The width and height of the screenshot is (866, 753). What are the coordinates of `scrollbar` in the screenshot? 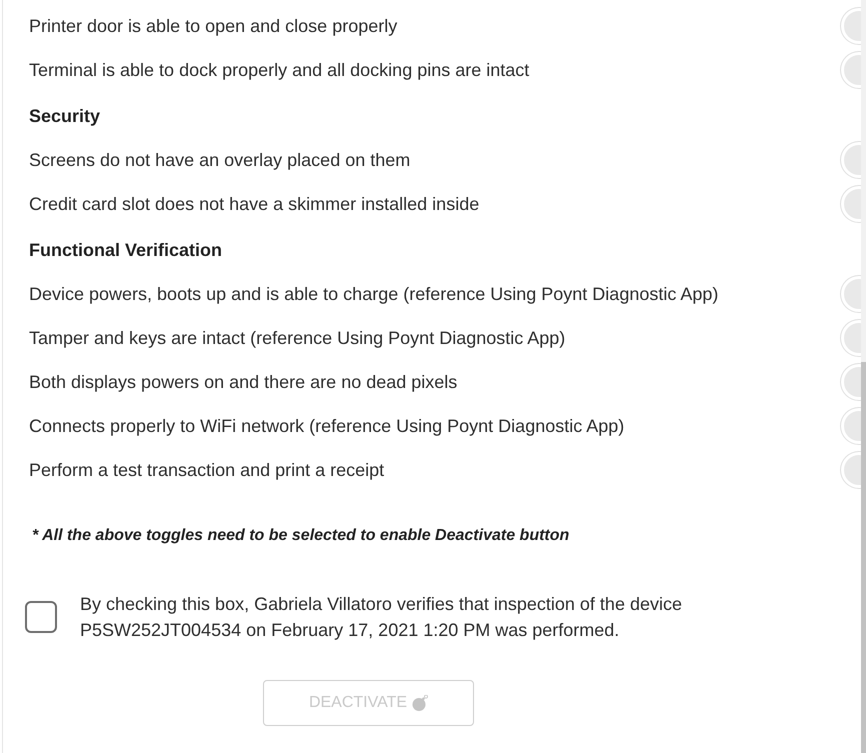 It's located at (863, 376).